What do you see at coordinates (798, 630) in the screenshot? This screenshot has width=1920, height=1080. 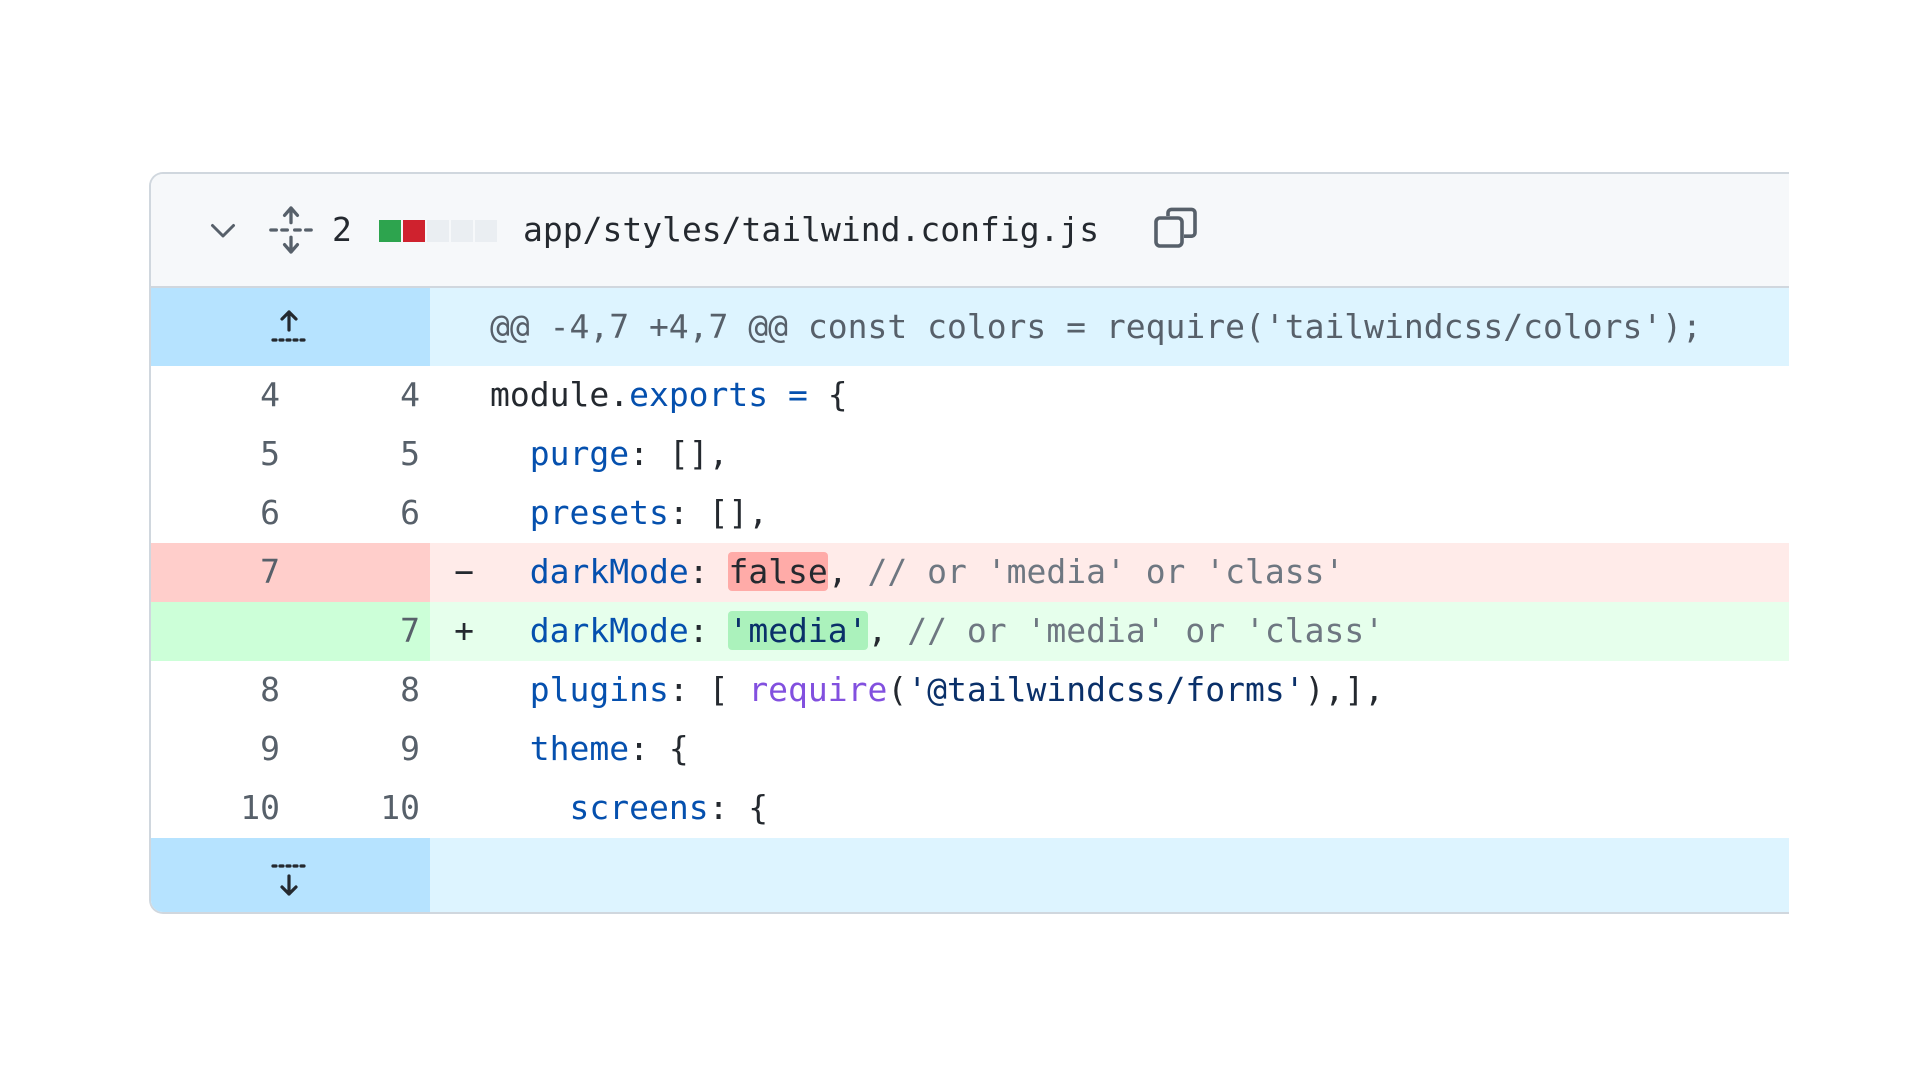 I see `code-token: 'media'` at bounding box center [798, 630].